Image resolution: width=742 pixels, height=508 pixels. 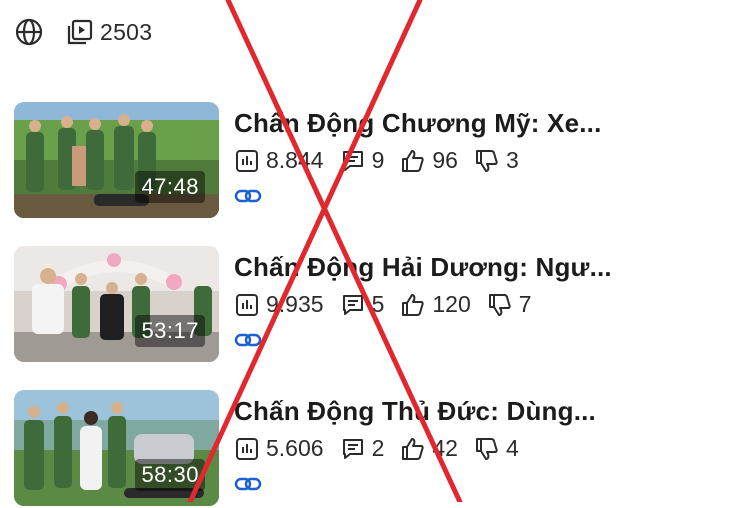 I want to click on video-thumbnail: 47:48, so click(x=116, y=160).